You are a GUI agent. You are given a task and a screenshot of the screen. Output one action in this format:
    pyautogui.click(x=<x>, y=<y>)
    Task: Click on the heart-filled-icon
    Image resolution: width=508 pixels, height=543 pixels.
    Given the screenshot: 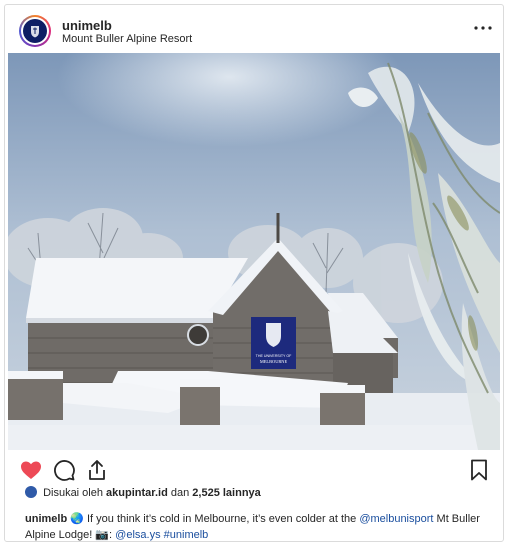 What is the action you would take?
    pyautogui.click(x=31, y=470)
    